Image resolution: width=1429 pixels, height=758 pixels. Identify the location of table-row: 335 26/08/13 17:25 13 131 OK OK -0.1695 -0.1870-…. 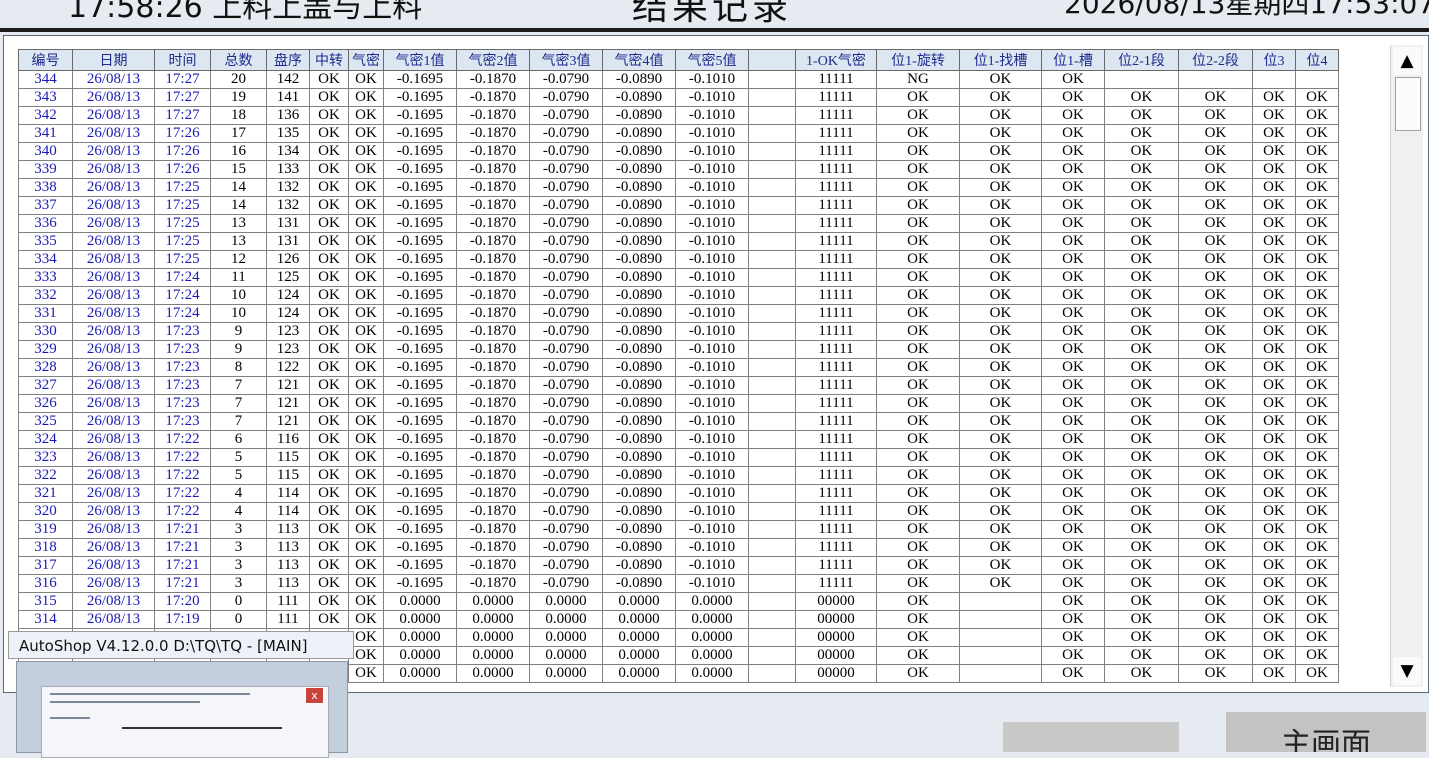
(678, 241).